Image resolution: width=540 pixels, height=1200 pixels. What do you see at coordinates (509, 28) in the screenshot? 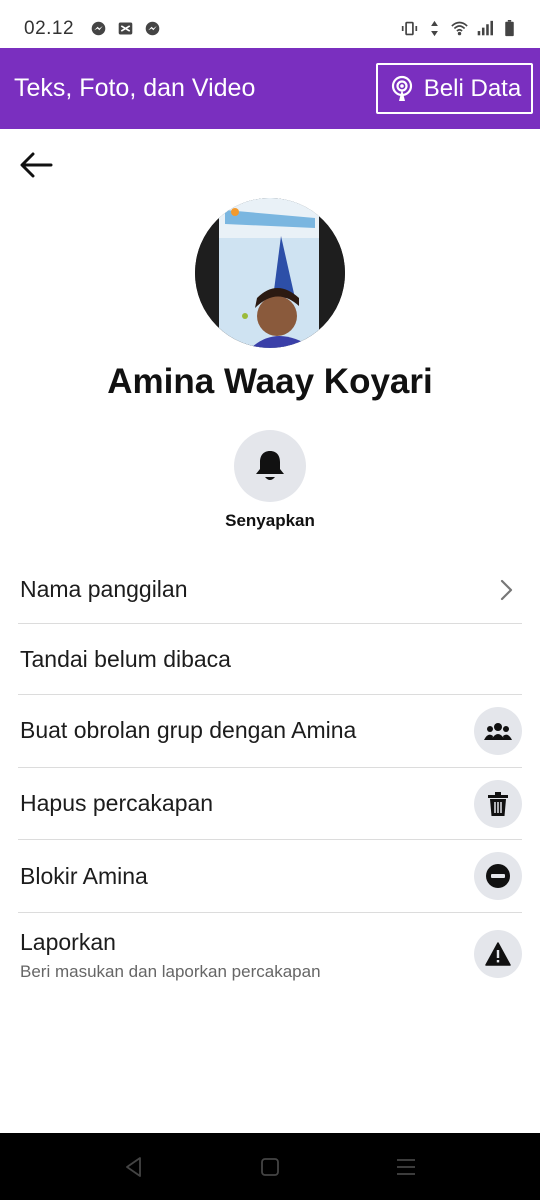
I see `battery-icon` at bounding box center [509, 28].